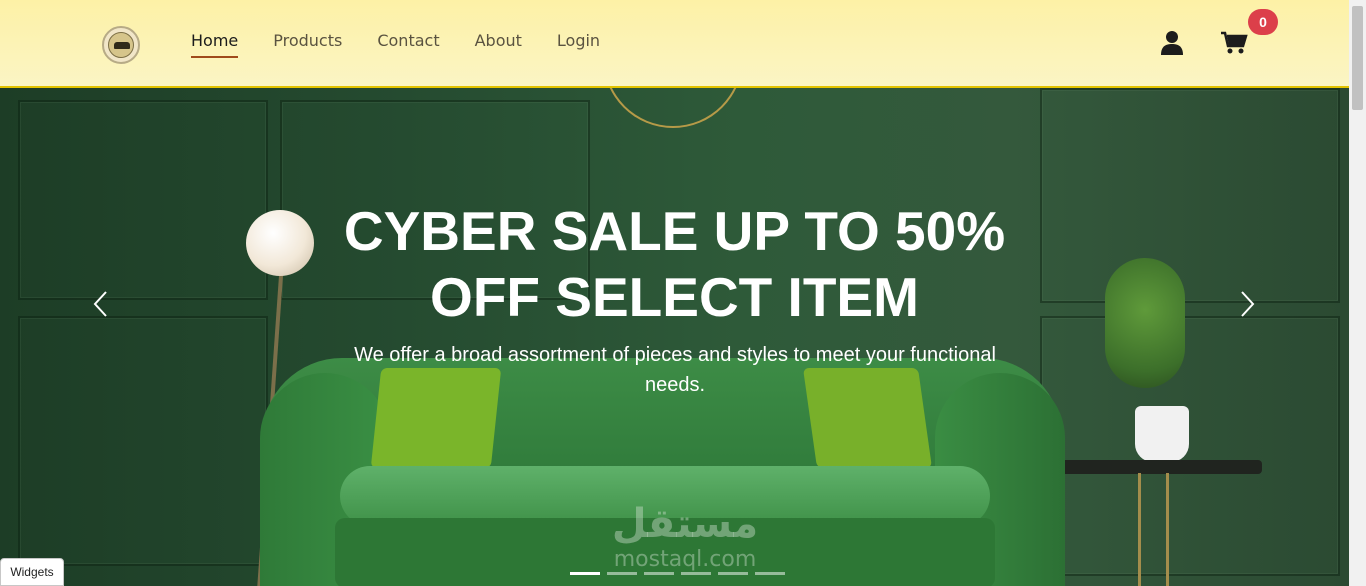 This screenshot has width=1366, height=586. I want to click on carousel-indicators, so click(681, 573).